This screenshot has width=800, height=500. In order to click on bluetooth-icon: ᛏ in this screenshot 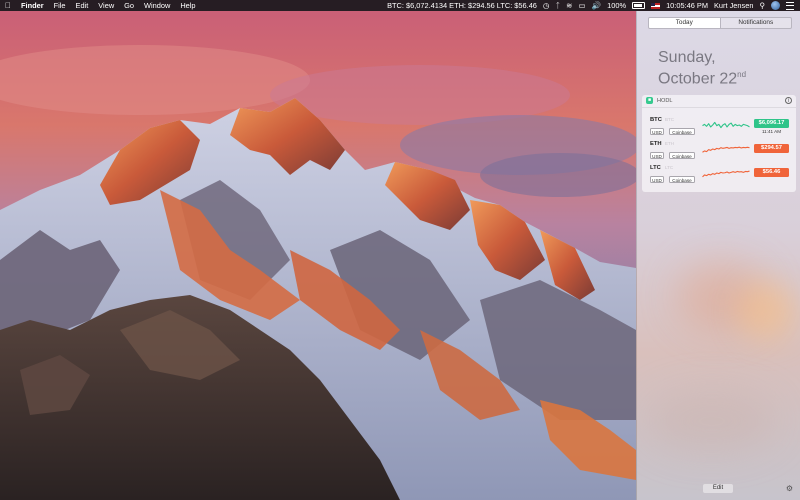, I will do `click(558, 5)`.